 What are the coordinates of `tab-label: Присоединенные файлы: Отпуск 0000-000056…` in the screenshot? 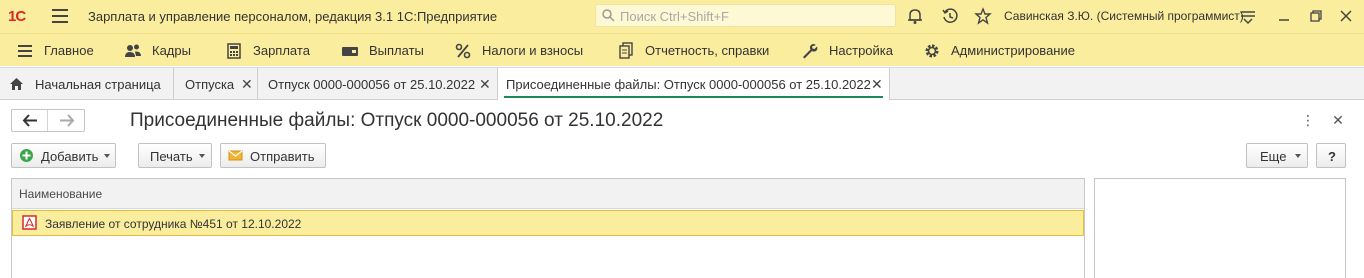 It's located at (688, 84).